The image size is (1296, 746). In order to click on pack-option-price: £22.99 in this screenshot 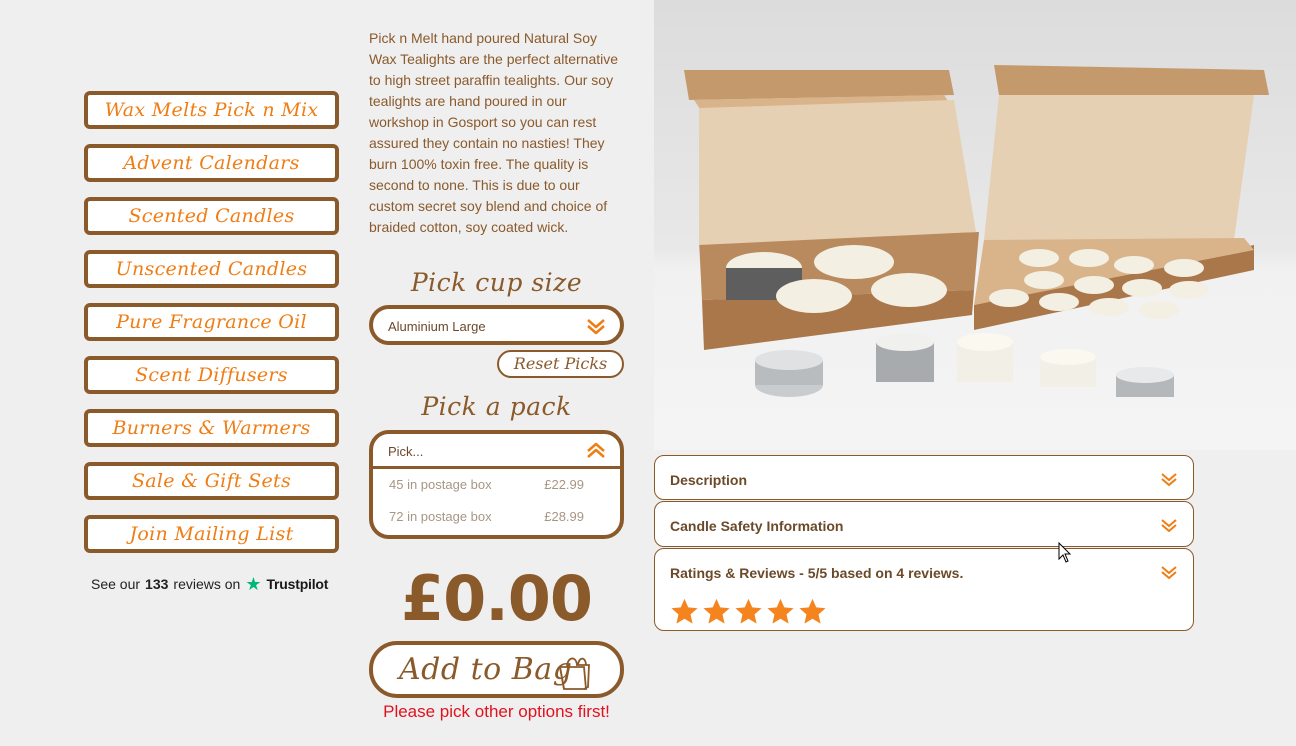, I will do `click(564, 484)`.